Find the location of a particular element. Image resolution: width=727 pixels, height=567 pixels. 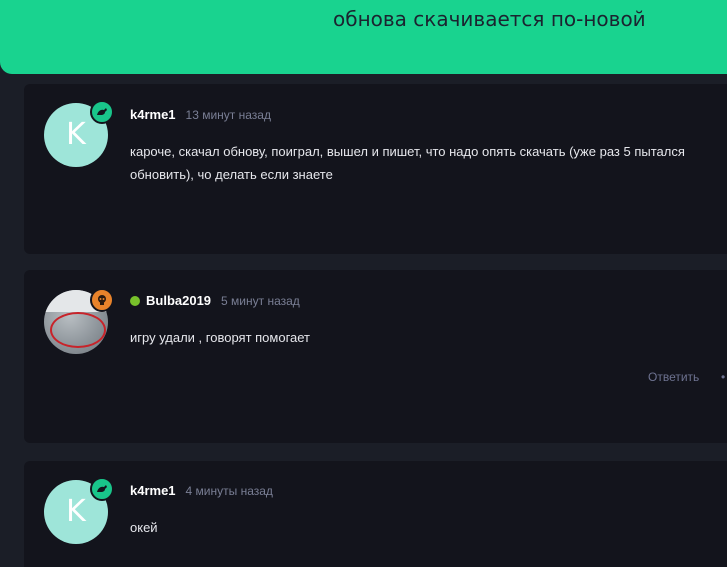

post-header: k4rme1 4 минуты назад is located at coordinates (201, 490).